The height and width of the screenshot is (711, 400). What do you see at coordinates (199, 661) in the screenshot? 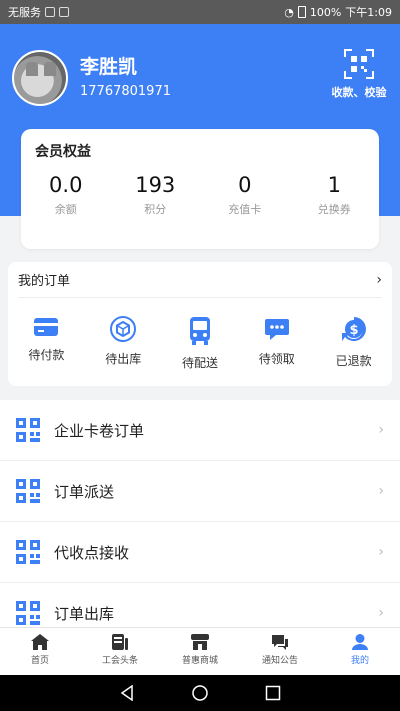
I see `tab-label: 普惠商城` at bounding box center [199, 661].